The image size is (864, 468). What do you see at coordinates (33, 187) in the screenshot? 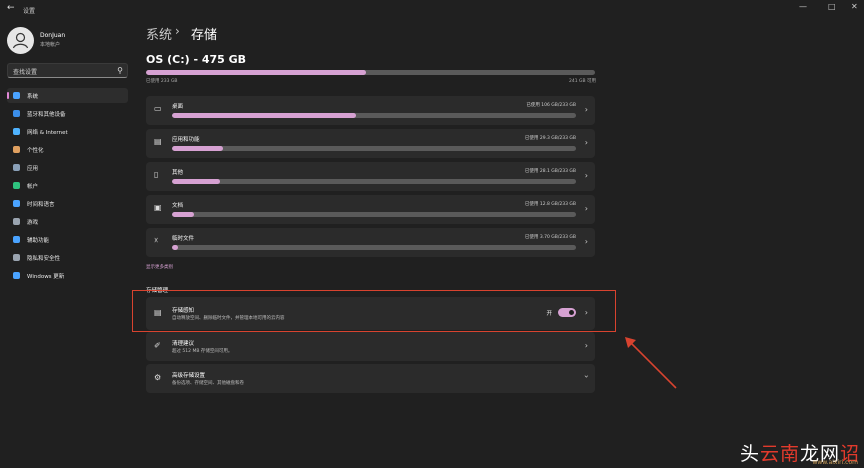
I see `sidebar-item-label: 帐户` at bounding box center [33, 187].